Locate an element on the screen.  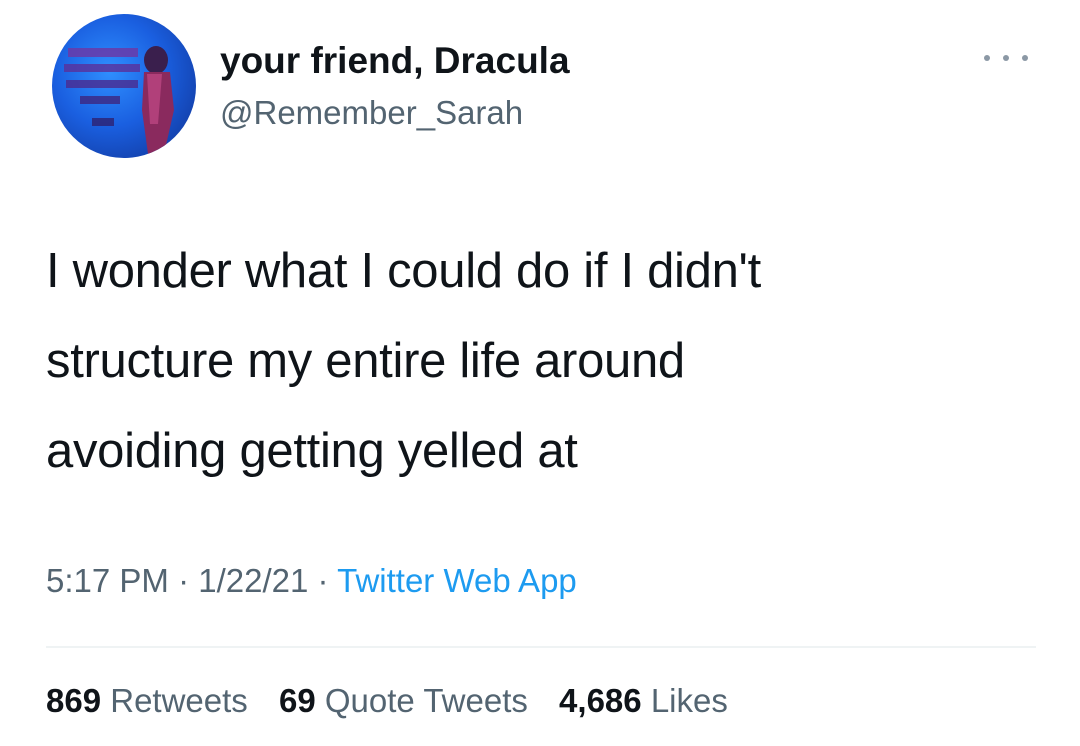
quote-tweets-stat: 69 Quote Tweets is located at coordinates (403, 700).